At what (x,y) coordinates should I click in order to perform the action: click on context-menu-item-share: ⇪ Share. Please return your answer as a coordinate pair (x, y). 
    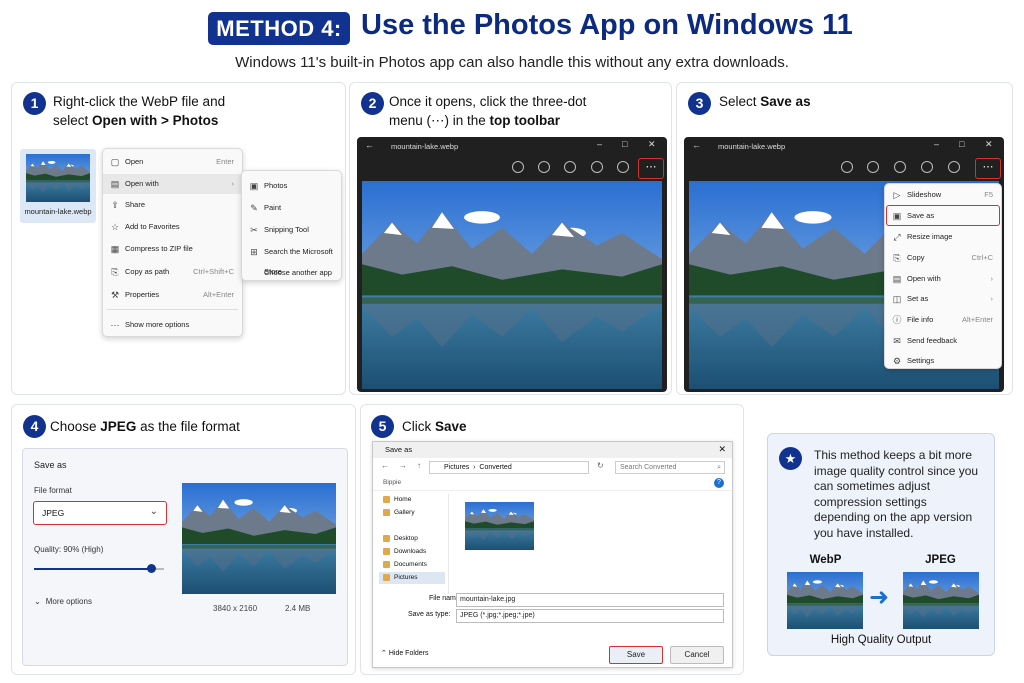
    Looking at the image, I should click on (172, 205).